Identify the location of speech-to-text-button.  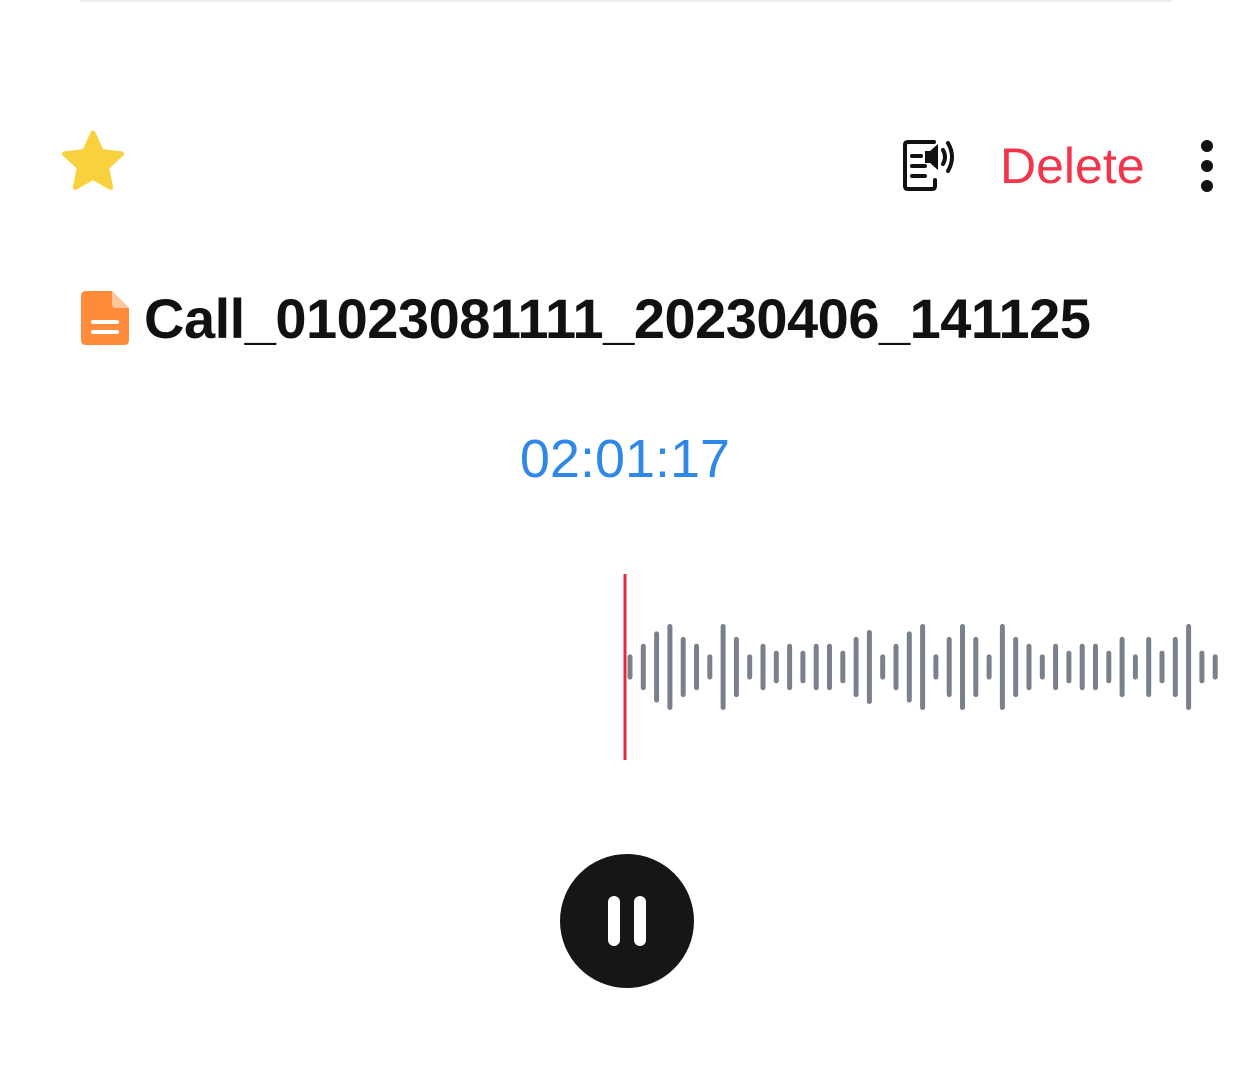
(929, 164).